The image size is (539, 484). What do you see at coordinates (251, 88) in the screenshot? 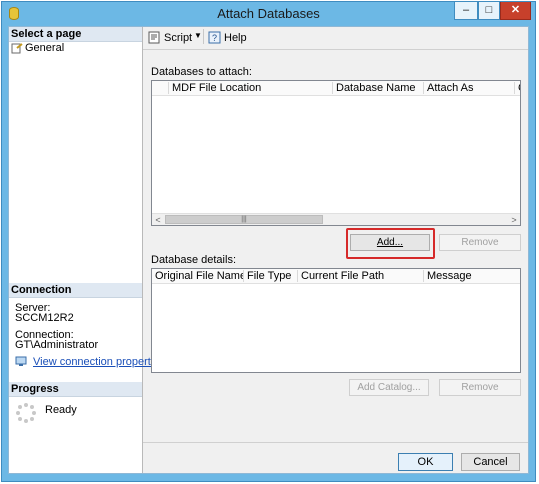
I see `column-header: MDF File Location` at bounding box center [251, 88].